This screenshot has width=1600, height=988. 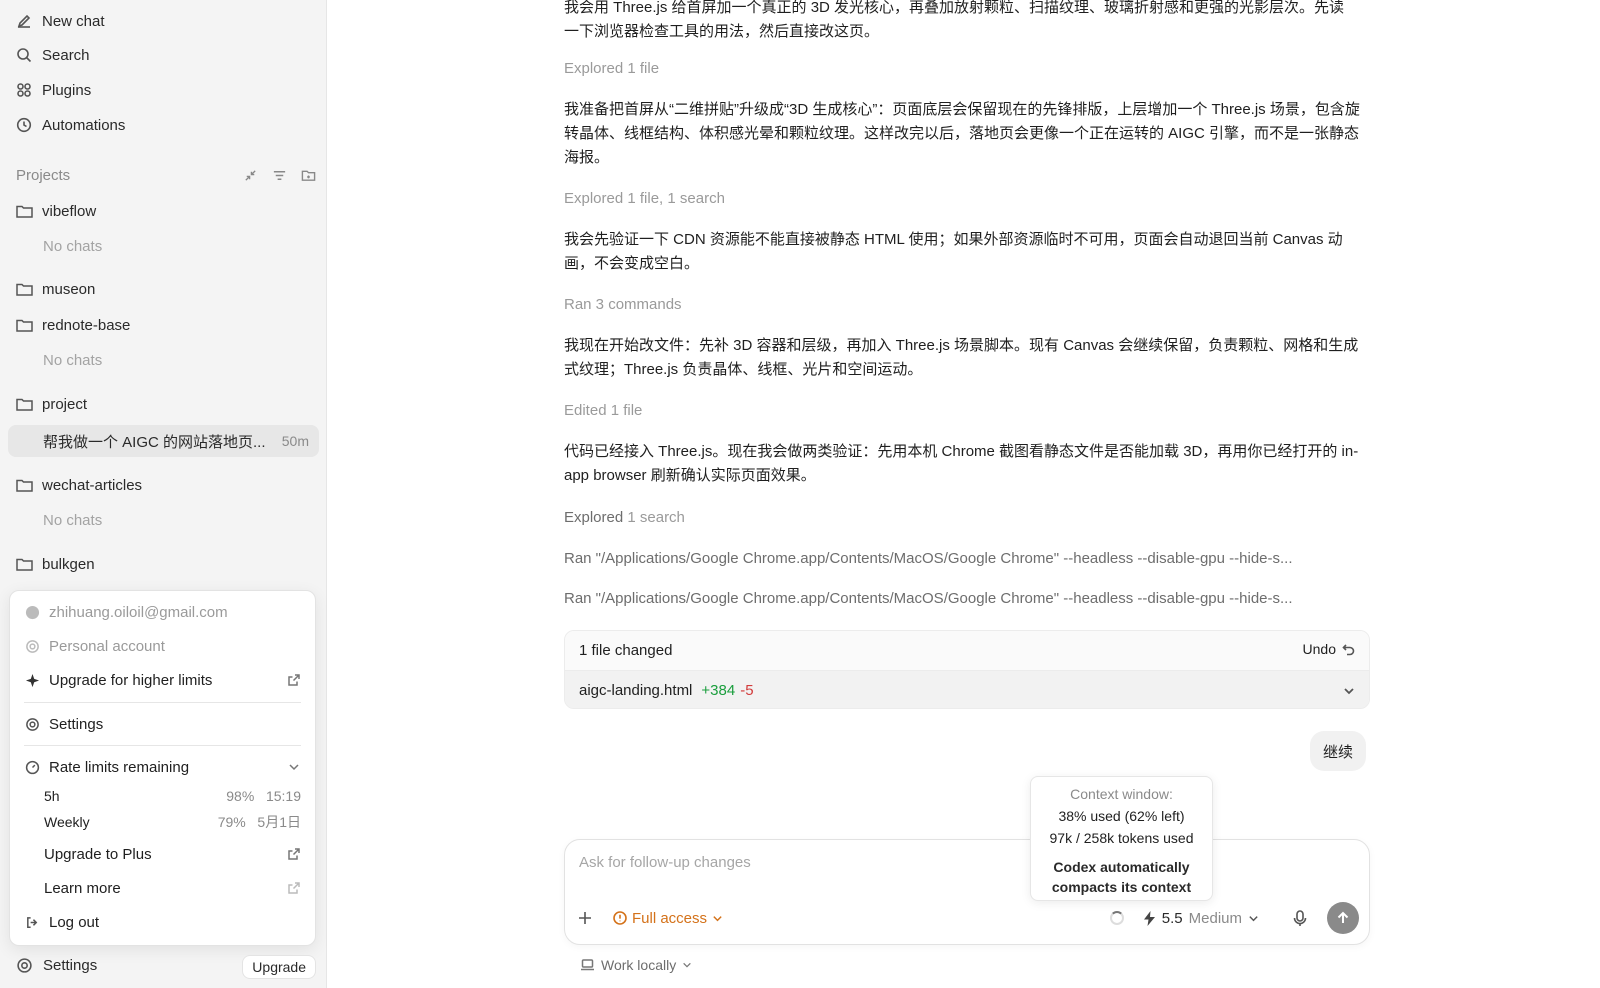 I want to click on project-wechat-articles: wechat-articles, so click(x=79, y=485).